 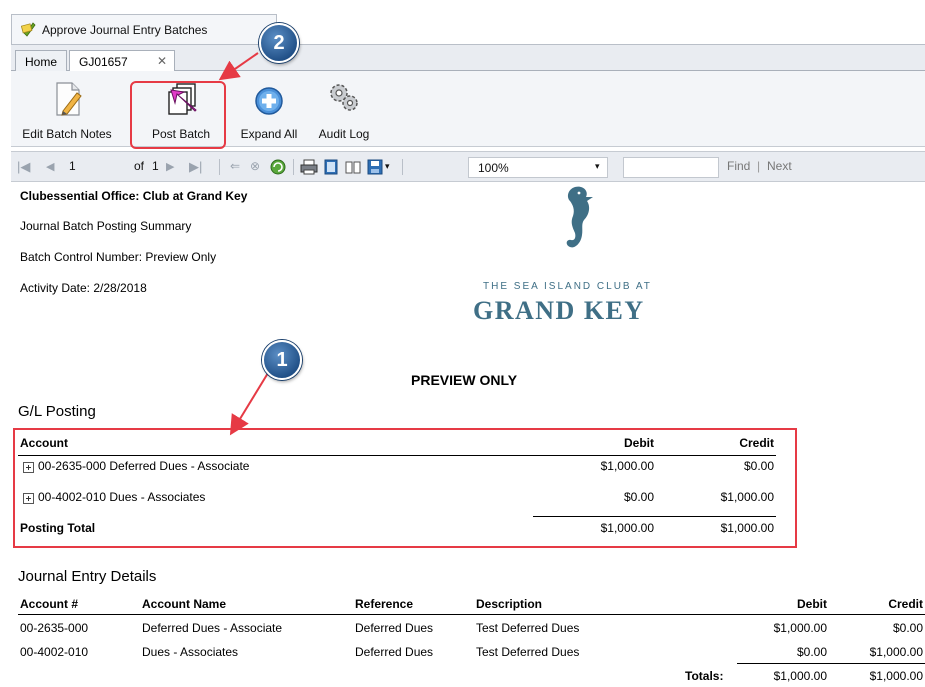 I want to click on callout-badge-2: 2, so click(x=279, y=43).